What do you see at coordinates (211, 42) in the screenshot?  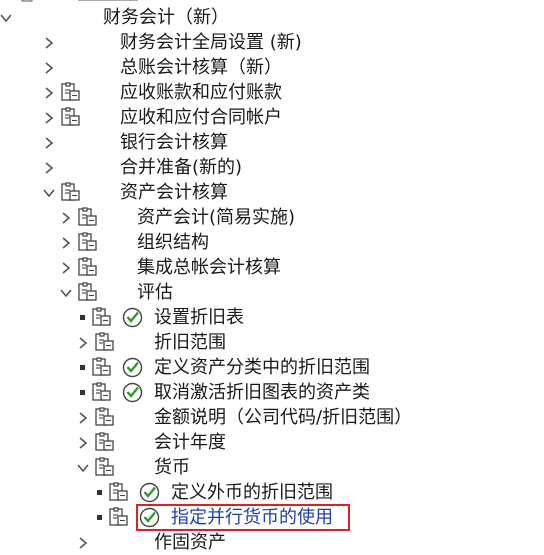 I see `tree-node-label: 财务会计全局设置 (新)` at bounding box center [211, 42].